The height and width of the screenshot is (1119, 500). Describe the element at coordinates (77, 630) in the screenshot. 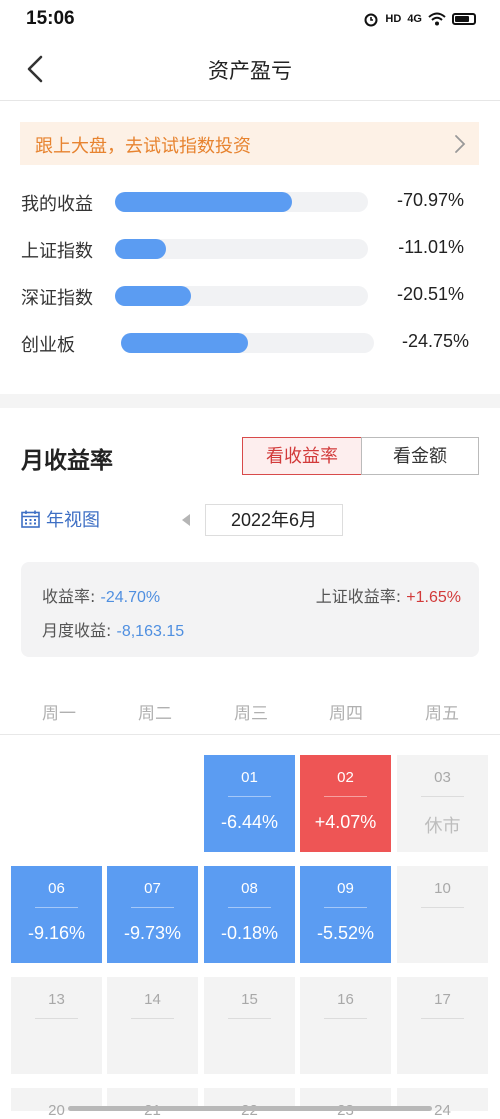

I see `summary-income-label: 月度收益:` at that location.